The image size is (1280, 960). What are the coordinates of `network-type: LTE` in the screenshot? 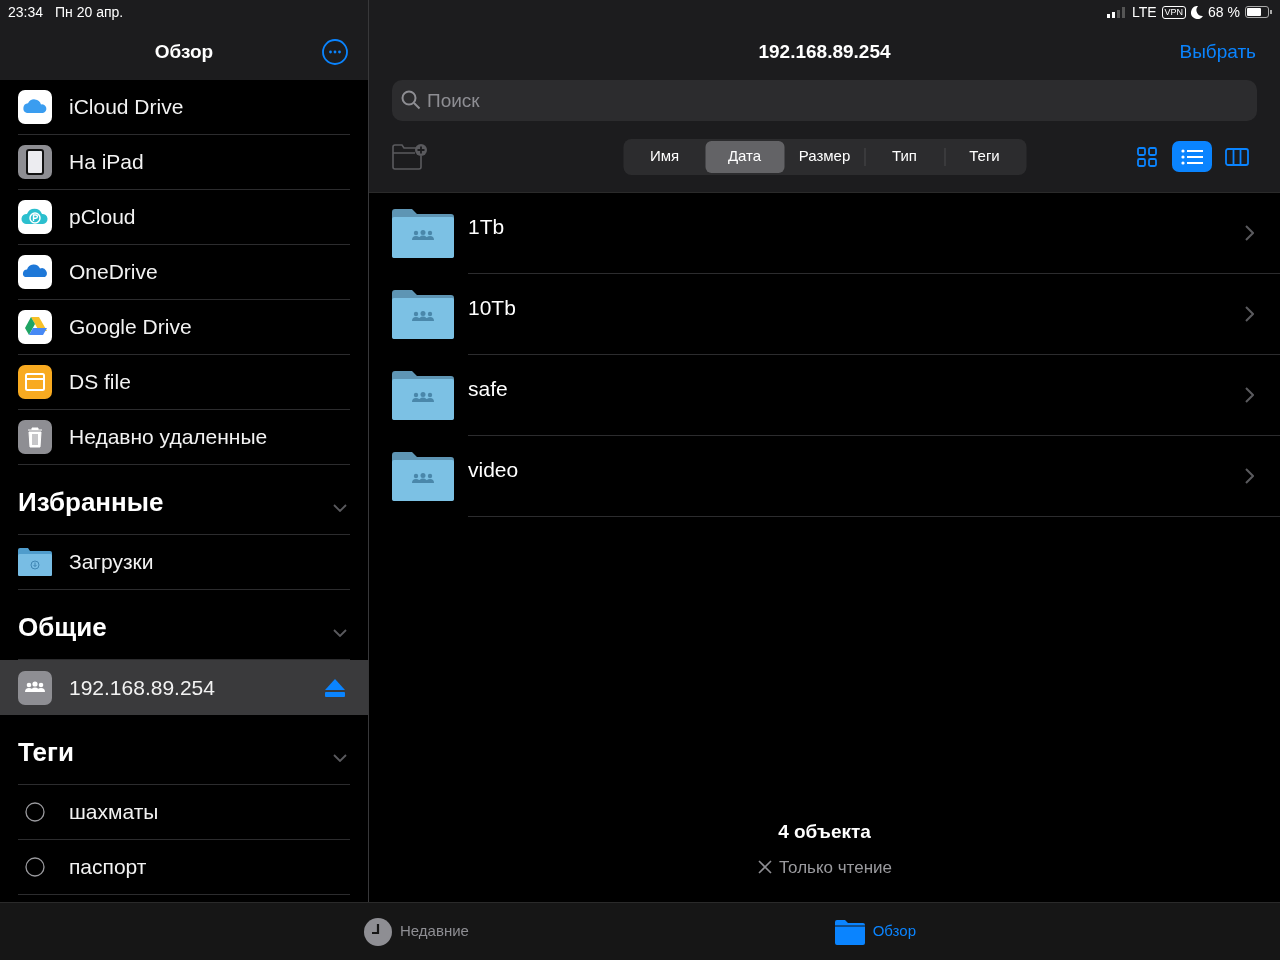 It's located at (1144, 12).